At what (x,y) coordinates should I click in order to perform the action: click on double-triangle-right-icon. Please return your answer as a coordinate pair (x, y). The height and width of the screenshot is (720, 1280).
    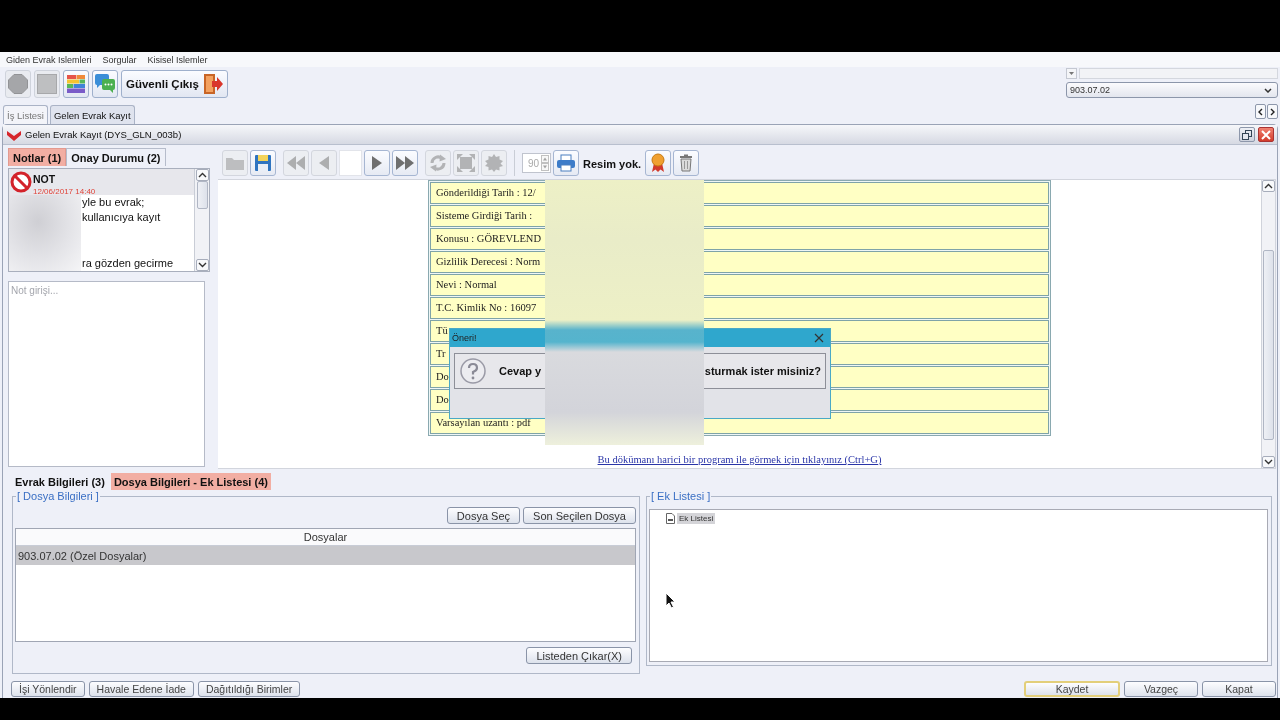
    Looking at the image, I should click on (405, 163).